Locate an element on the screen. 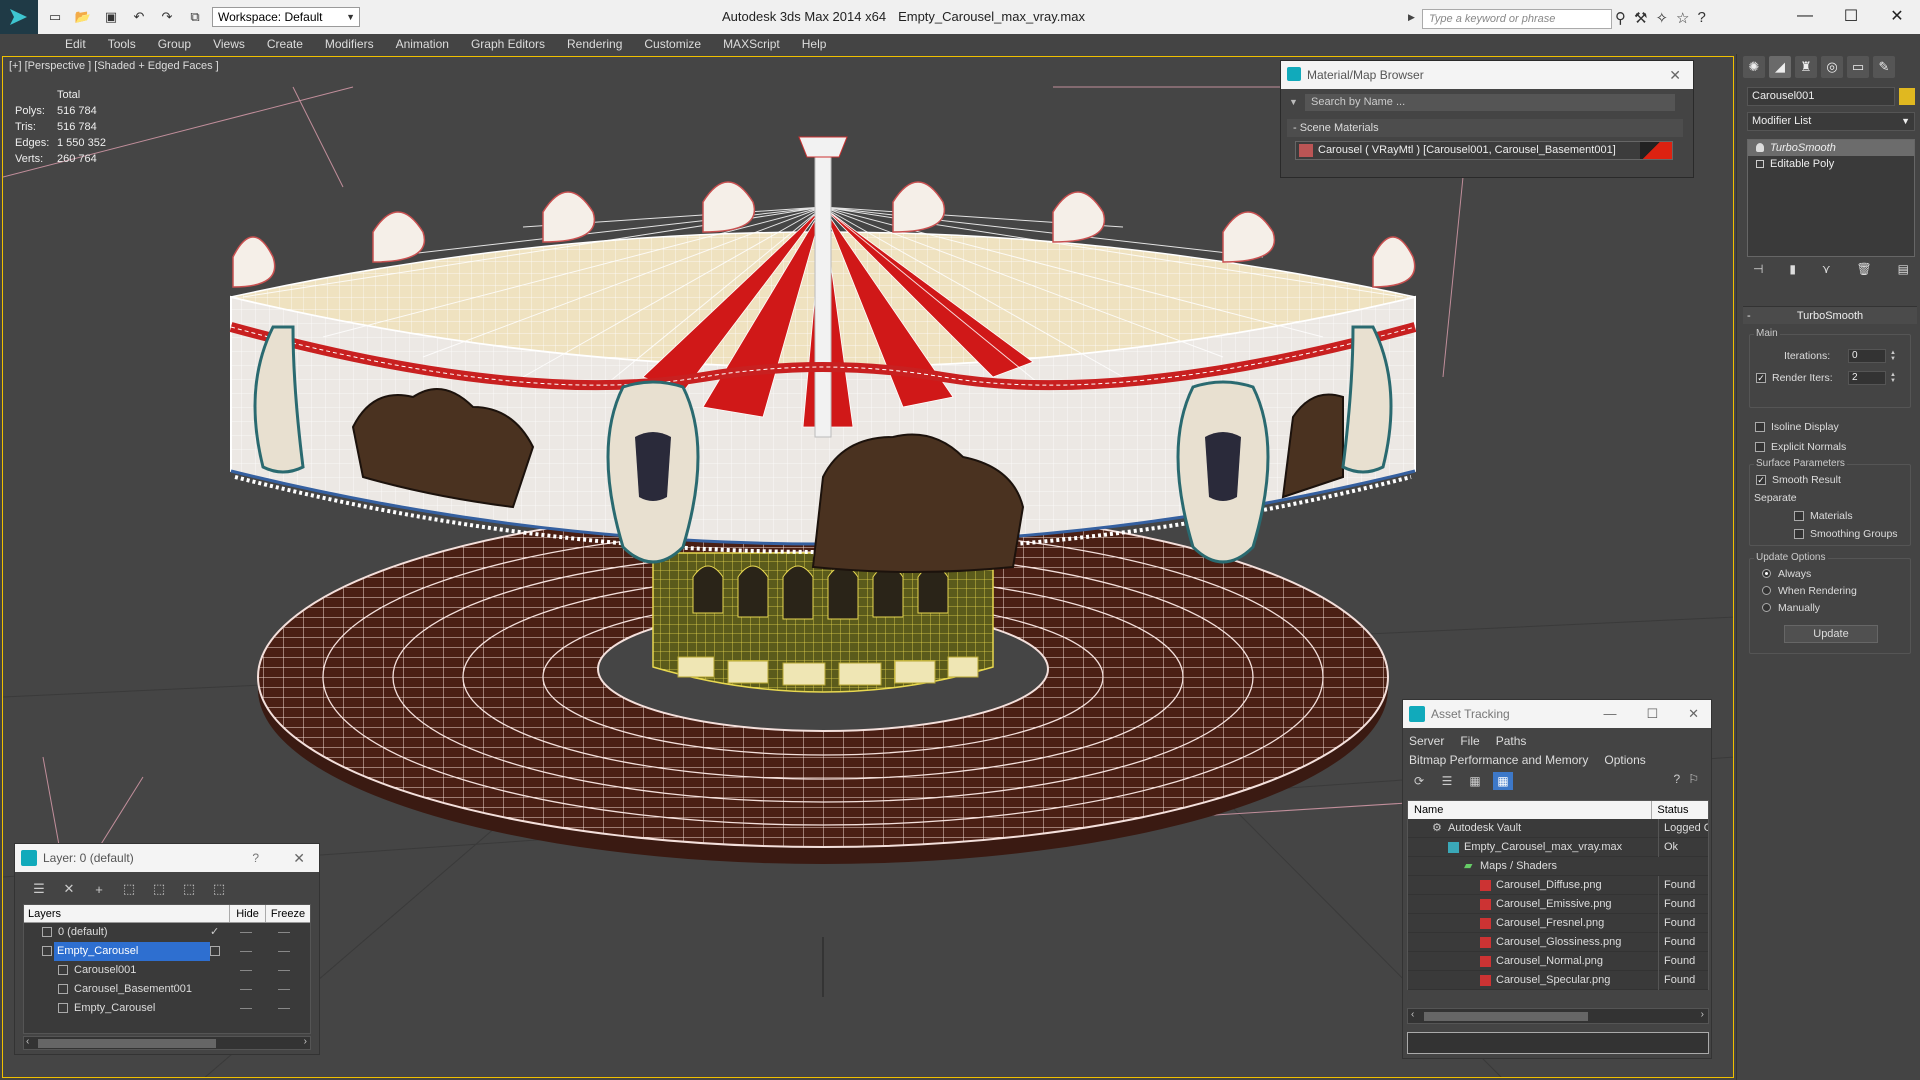  layer-row: Carousel_Basement001 is located at coordinates (167, 989).